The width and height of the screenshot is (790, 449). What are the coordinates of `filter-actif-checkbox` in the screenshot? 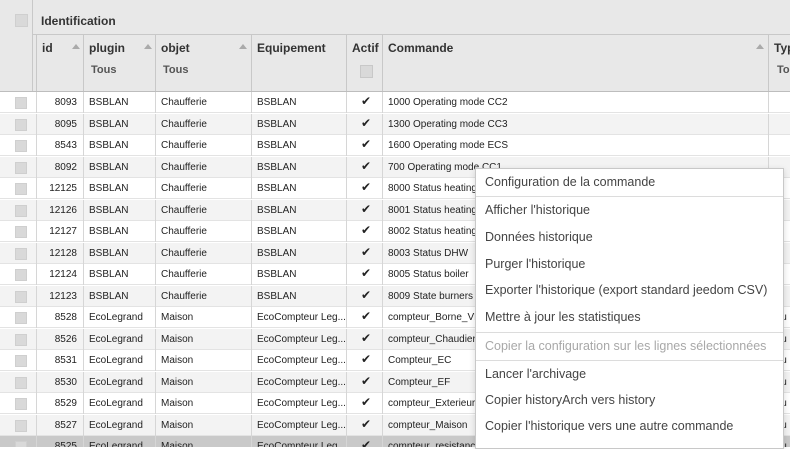 It's located at (366, 71).